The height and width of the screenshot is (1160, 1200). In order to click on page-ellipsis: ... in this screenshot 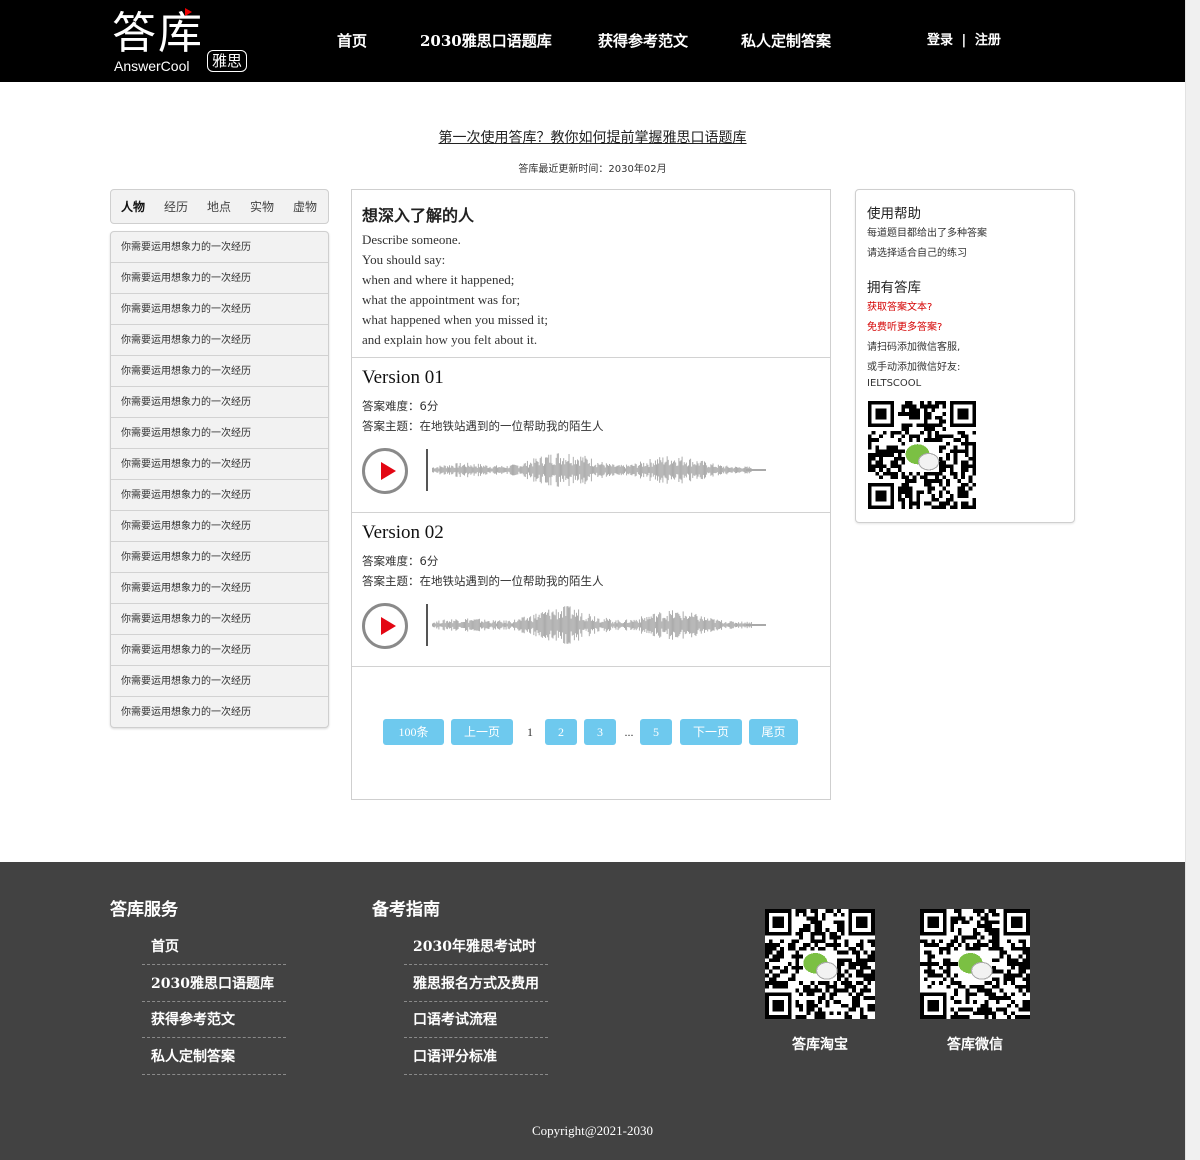, I will do `click(629, 732)`.